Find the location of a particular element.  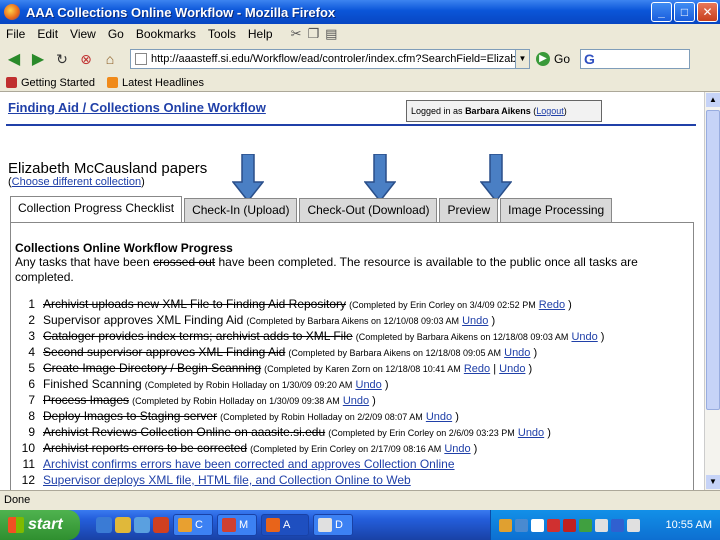

taskbar-item: M is located at coordinates (237, 525).